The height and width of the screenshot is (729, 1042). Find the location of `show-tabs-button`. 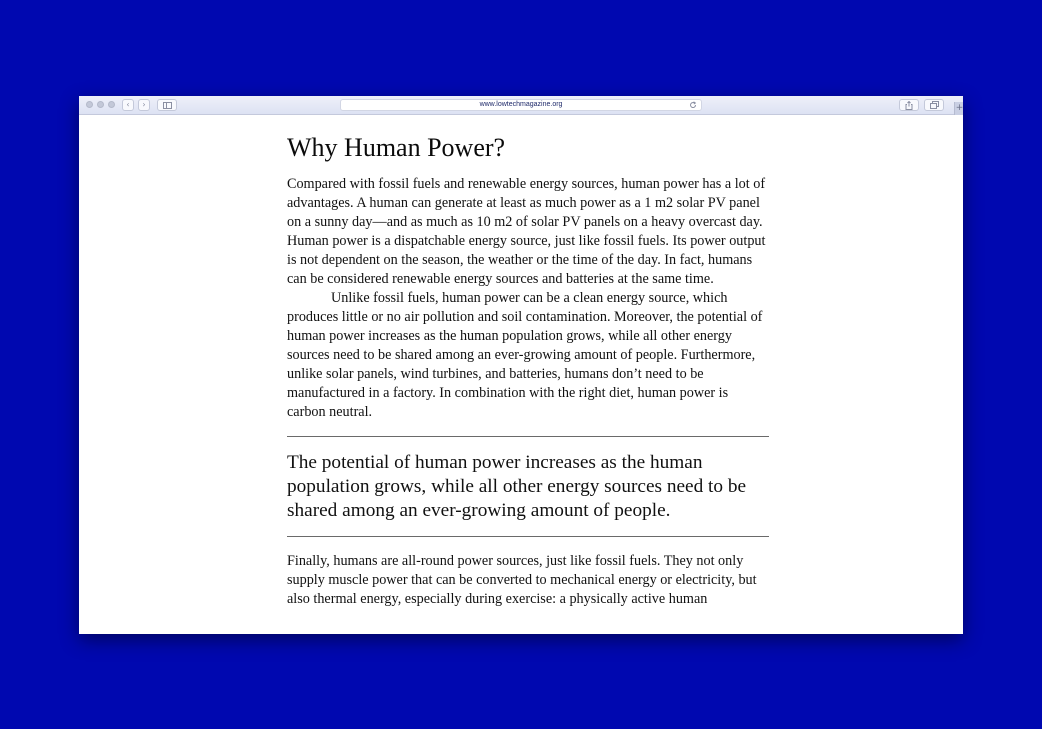

show-tabs-button is located at coordinates (934, 105).